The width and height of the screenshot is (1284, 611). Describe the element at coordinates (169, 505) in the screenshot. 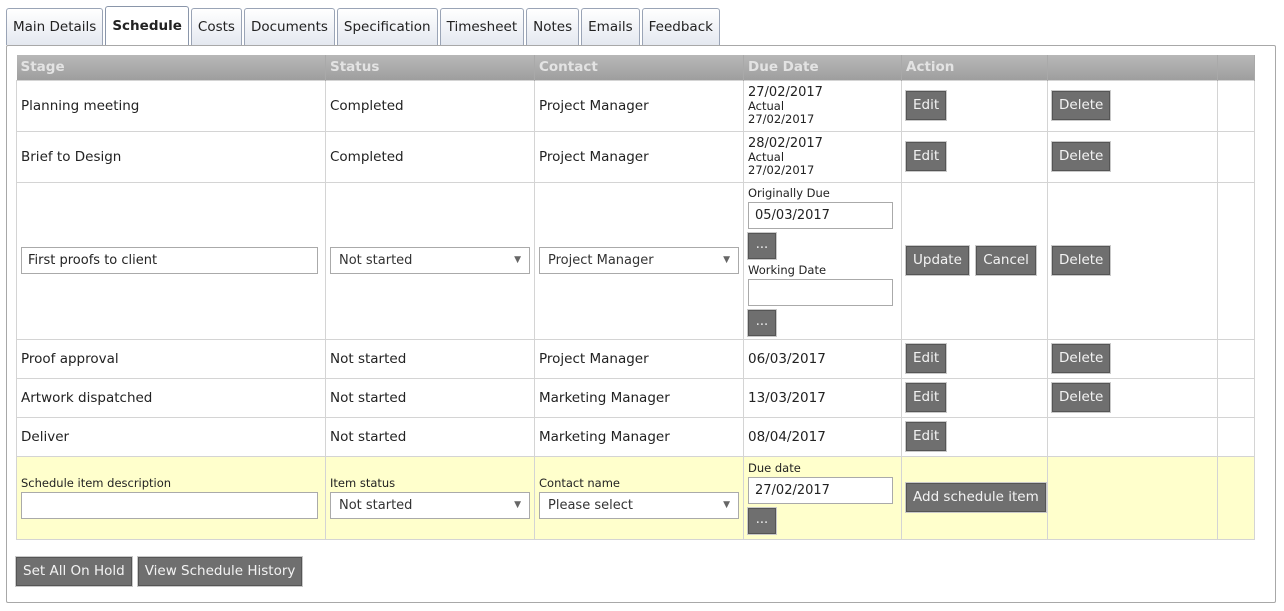

I see `description-input` at that location.